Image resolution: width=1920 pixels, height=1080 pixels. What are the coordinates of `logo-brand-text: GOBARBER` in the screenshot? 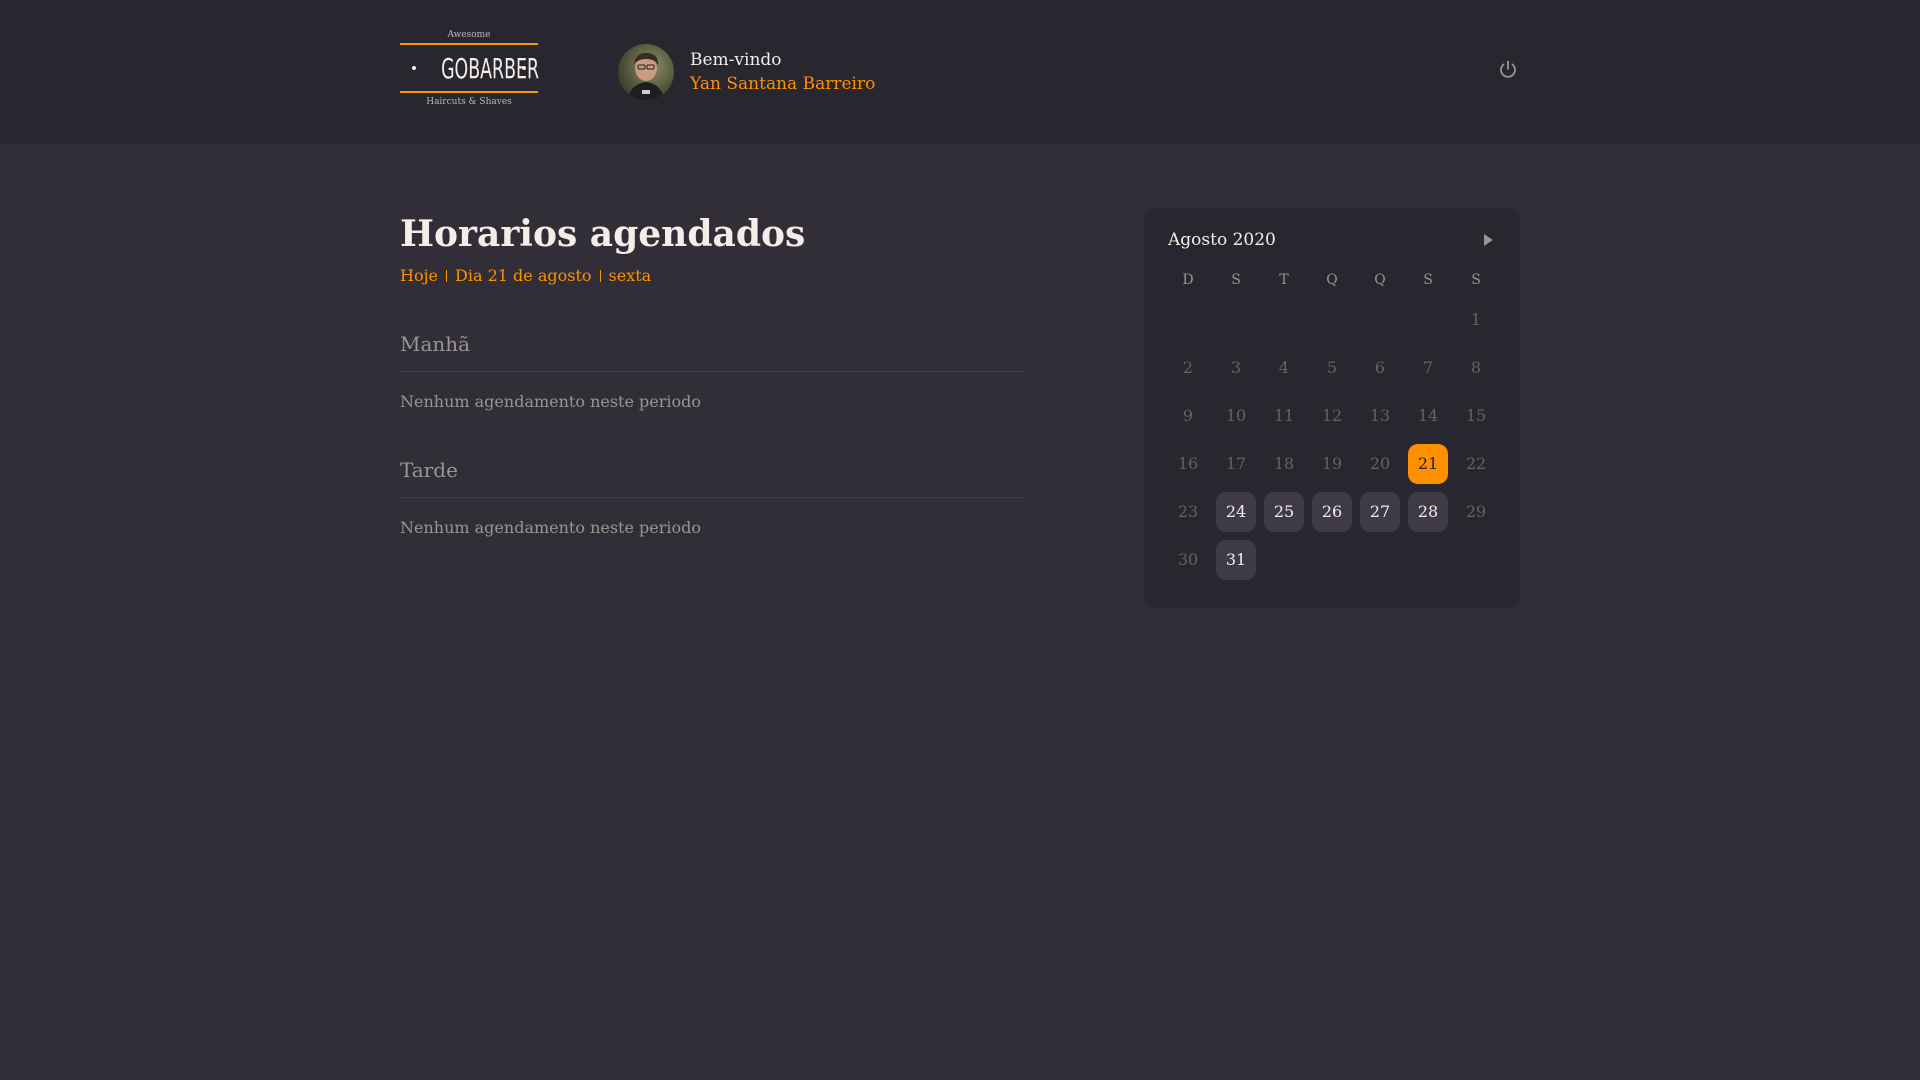 It's located at (490, 68).